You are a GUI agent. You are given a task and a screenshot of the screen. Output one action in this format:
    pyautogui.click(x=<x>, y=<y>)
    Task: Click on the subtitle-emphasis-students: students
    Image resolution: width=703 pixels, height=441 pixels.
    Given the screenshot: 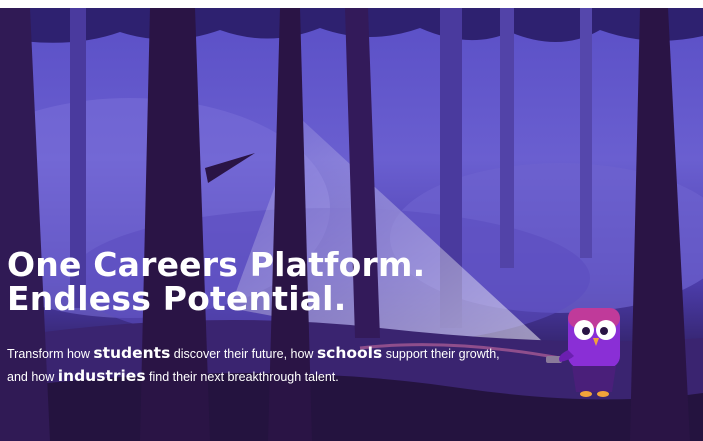 What is the action you would take?
    pyautogui.click(x=132, y=353)
    